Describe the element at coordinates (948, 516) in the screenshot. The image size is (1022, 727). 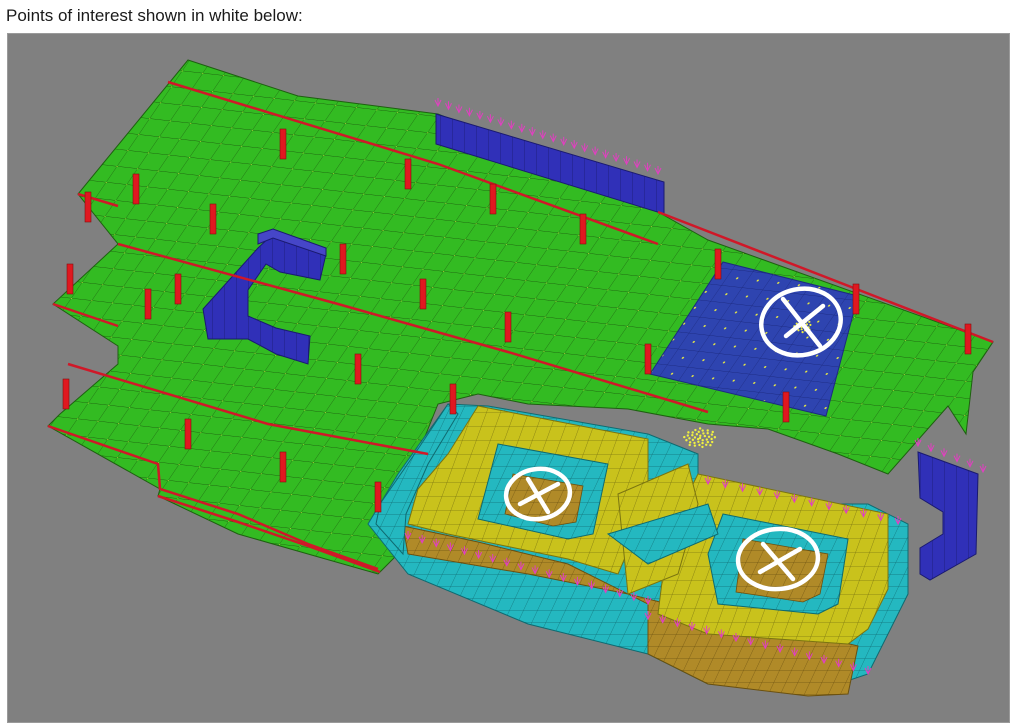
I see `right-wall` at that location.